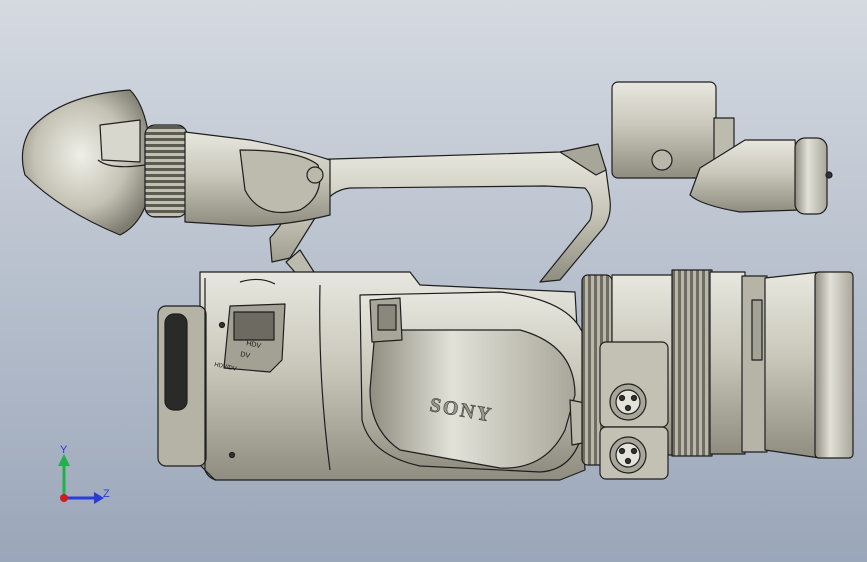 This screenshot has width=867, height=562. I want to click on lens-hood, so click(809, 365).